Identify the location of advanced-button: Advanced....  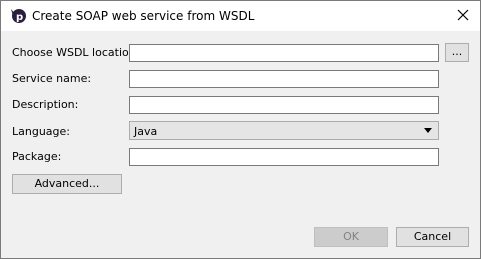
(67, 184).